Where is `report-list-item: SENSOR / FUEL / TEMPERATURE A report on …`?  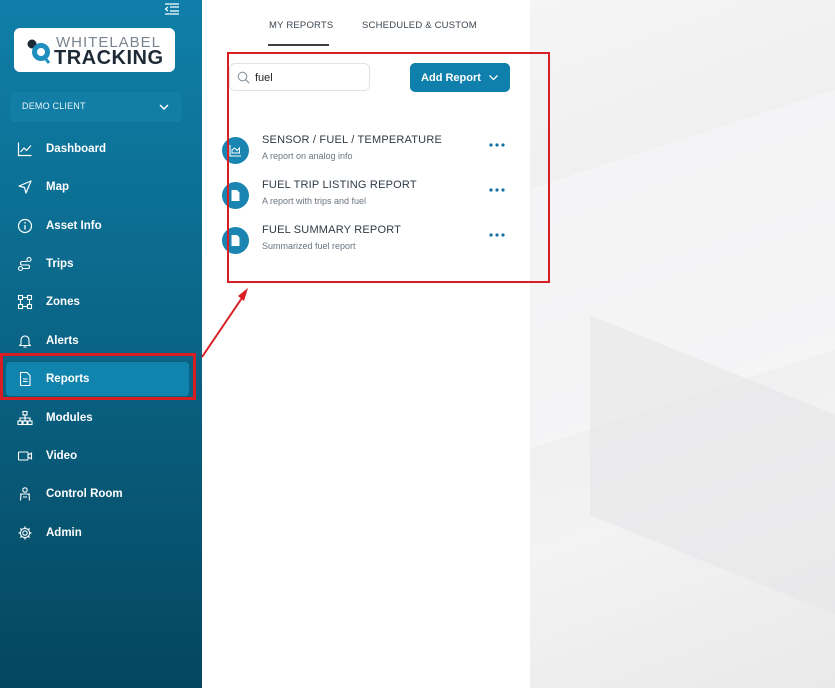
report-list-item: SENSOR / FUEL / TEMPERATURE A report on … is located at coordinates (367, 152).